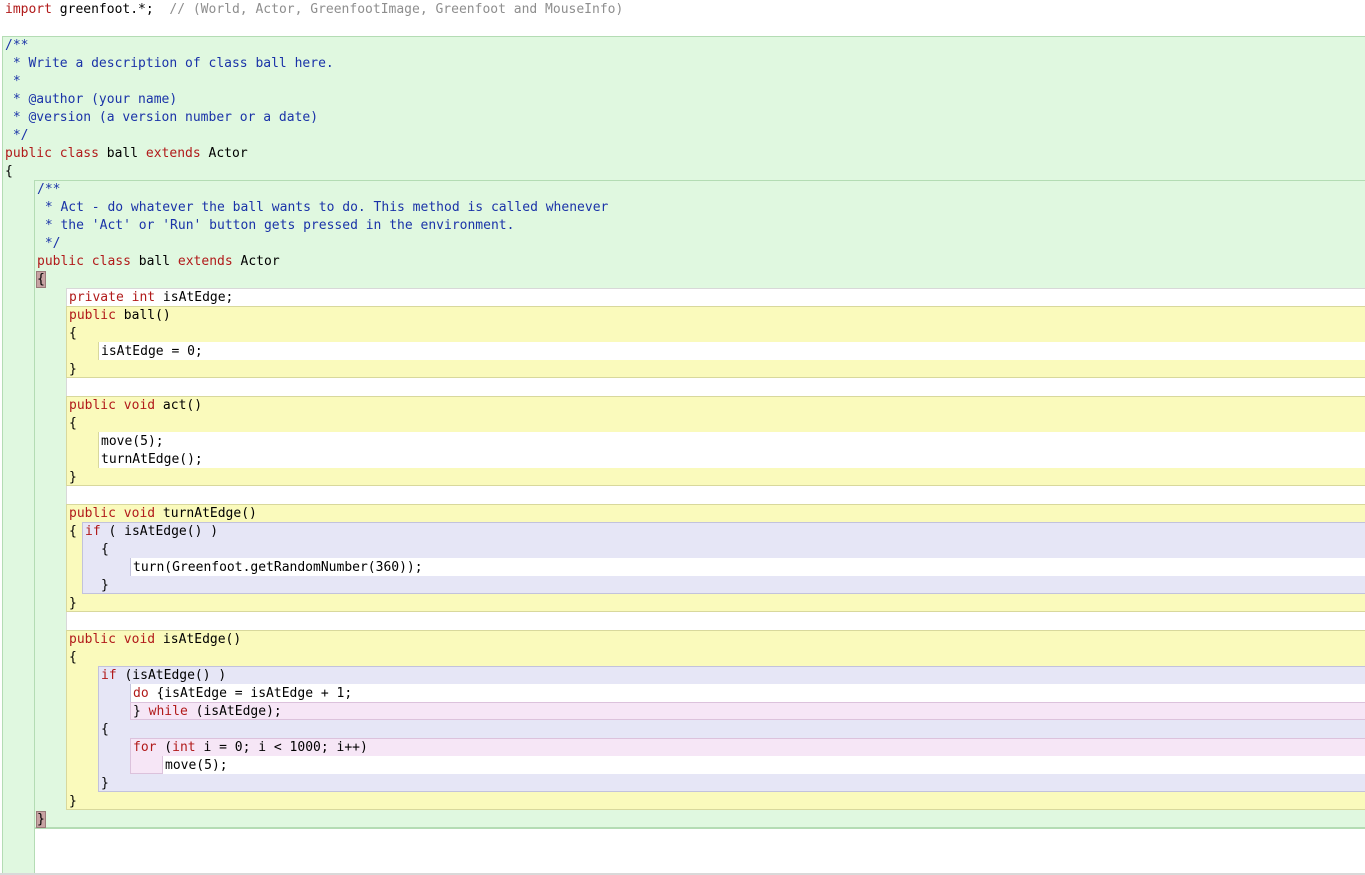 This screenshot has width=1365, height=875. I want to click on keyword: do, so click(141, 693).